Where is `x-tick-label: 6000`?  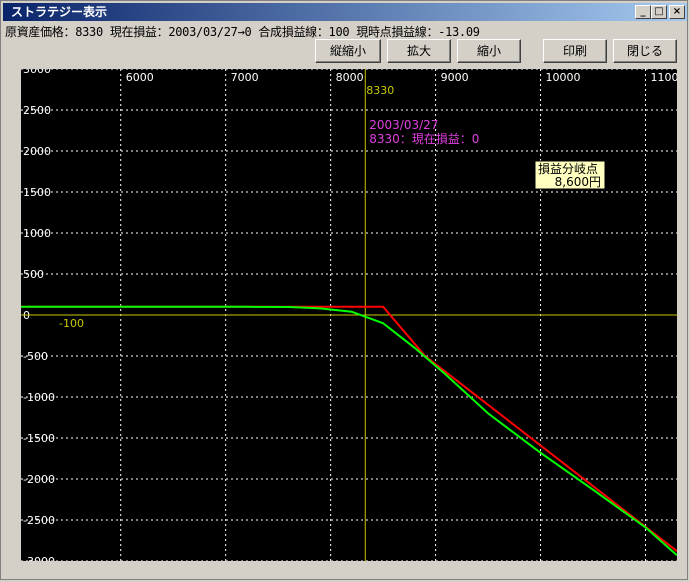 x-tick-label: 6000 is located at coordinates (140, 77).